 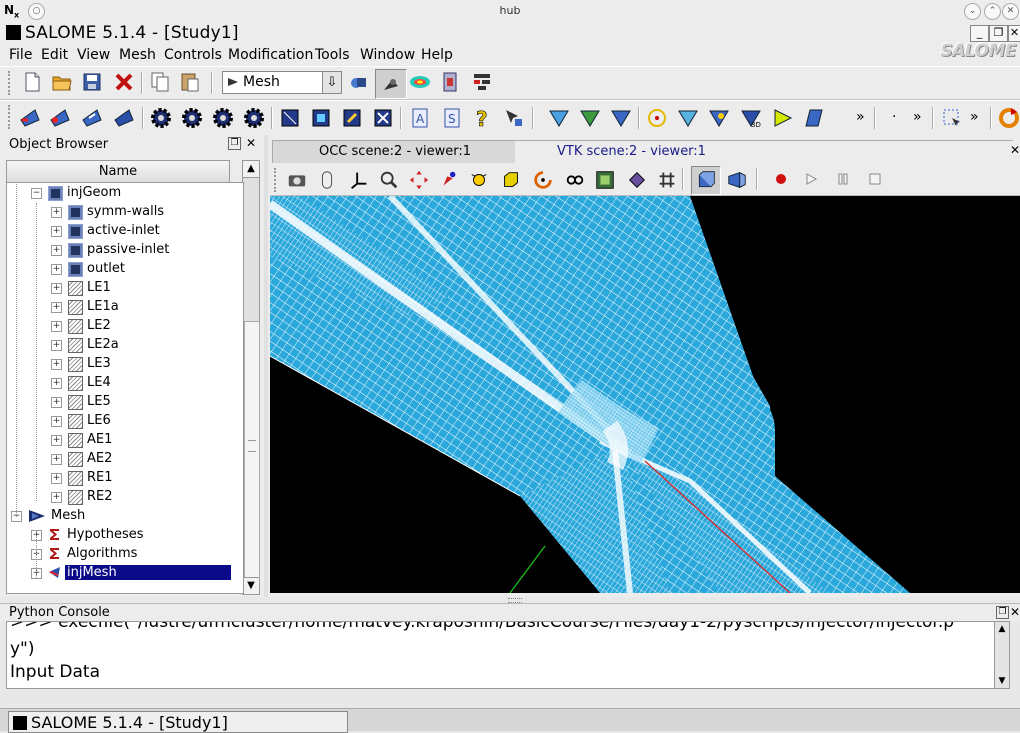 I want to click on scroll-thumb, so click(x=252, y=450).